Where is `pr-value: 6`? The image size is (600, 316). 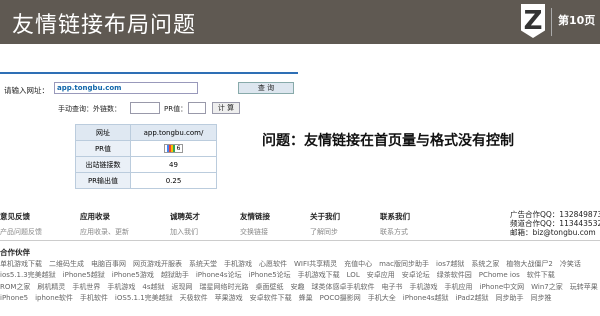 pr-value: 6 is located at coordinates (178, 148).